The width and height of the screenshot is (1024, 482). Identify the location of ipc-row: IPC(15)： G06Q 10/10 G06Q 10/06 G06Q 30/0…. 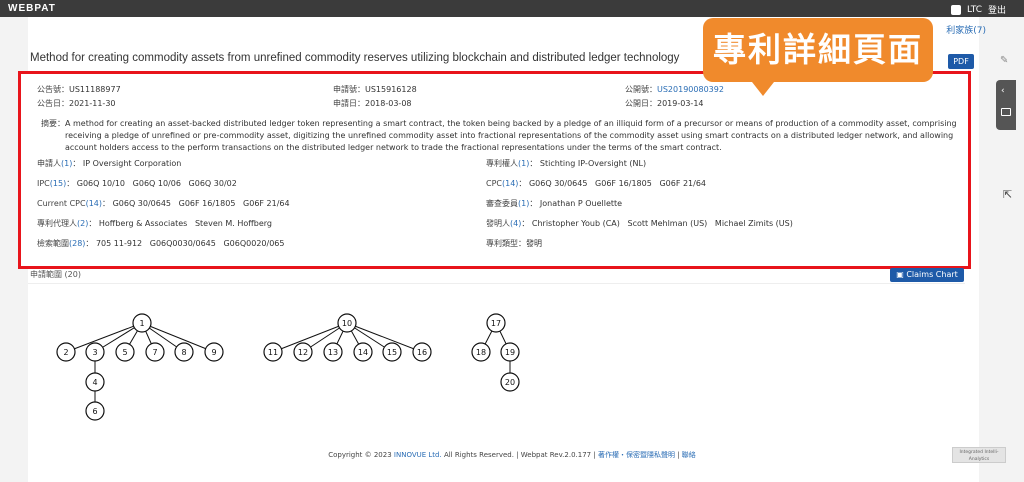
(137, 183).